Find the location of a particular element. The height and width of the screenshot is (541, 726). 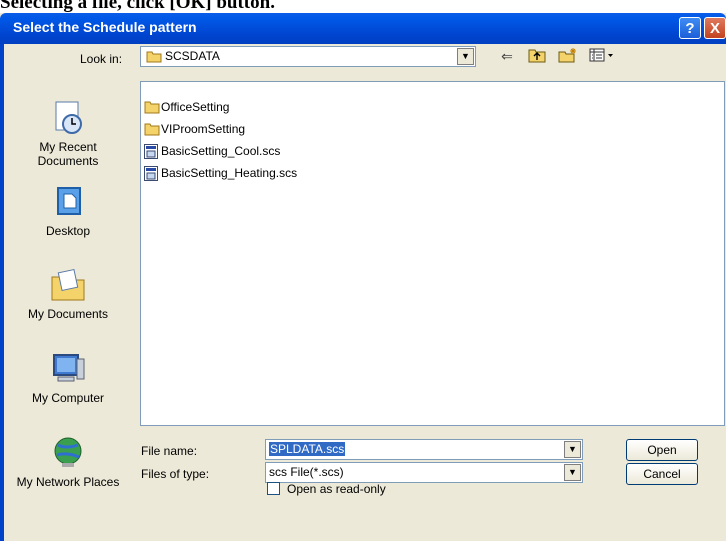

new-folder-icon is located at coordinates (568, 56).